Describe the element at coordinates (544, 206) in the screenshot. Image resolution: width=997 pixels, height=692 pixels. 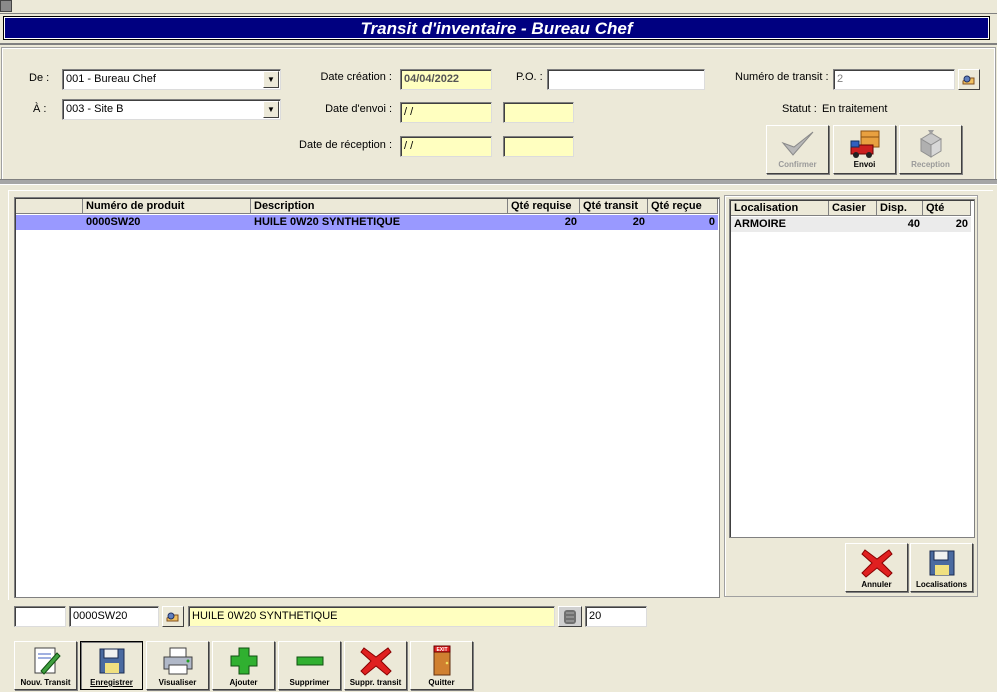
I see `column-header: Qté requise` at that location.